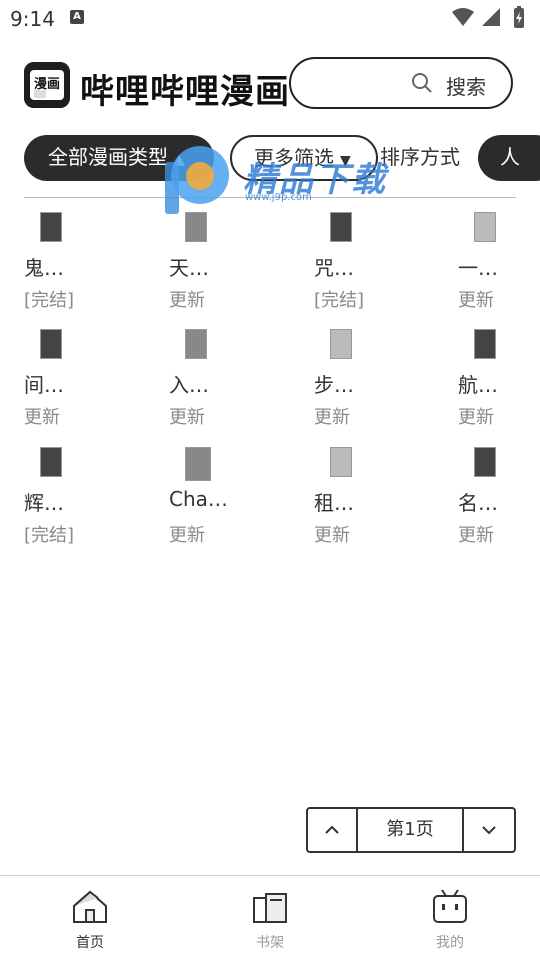  What do you see at coordinates (229, 255) in the screenshot?
I see `comic-item: 天… 更新` at bounding box center [229, 255].